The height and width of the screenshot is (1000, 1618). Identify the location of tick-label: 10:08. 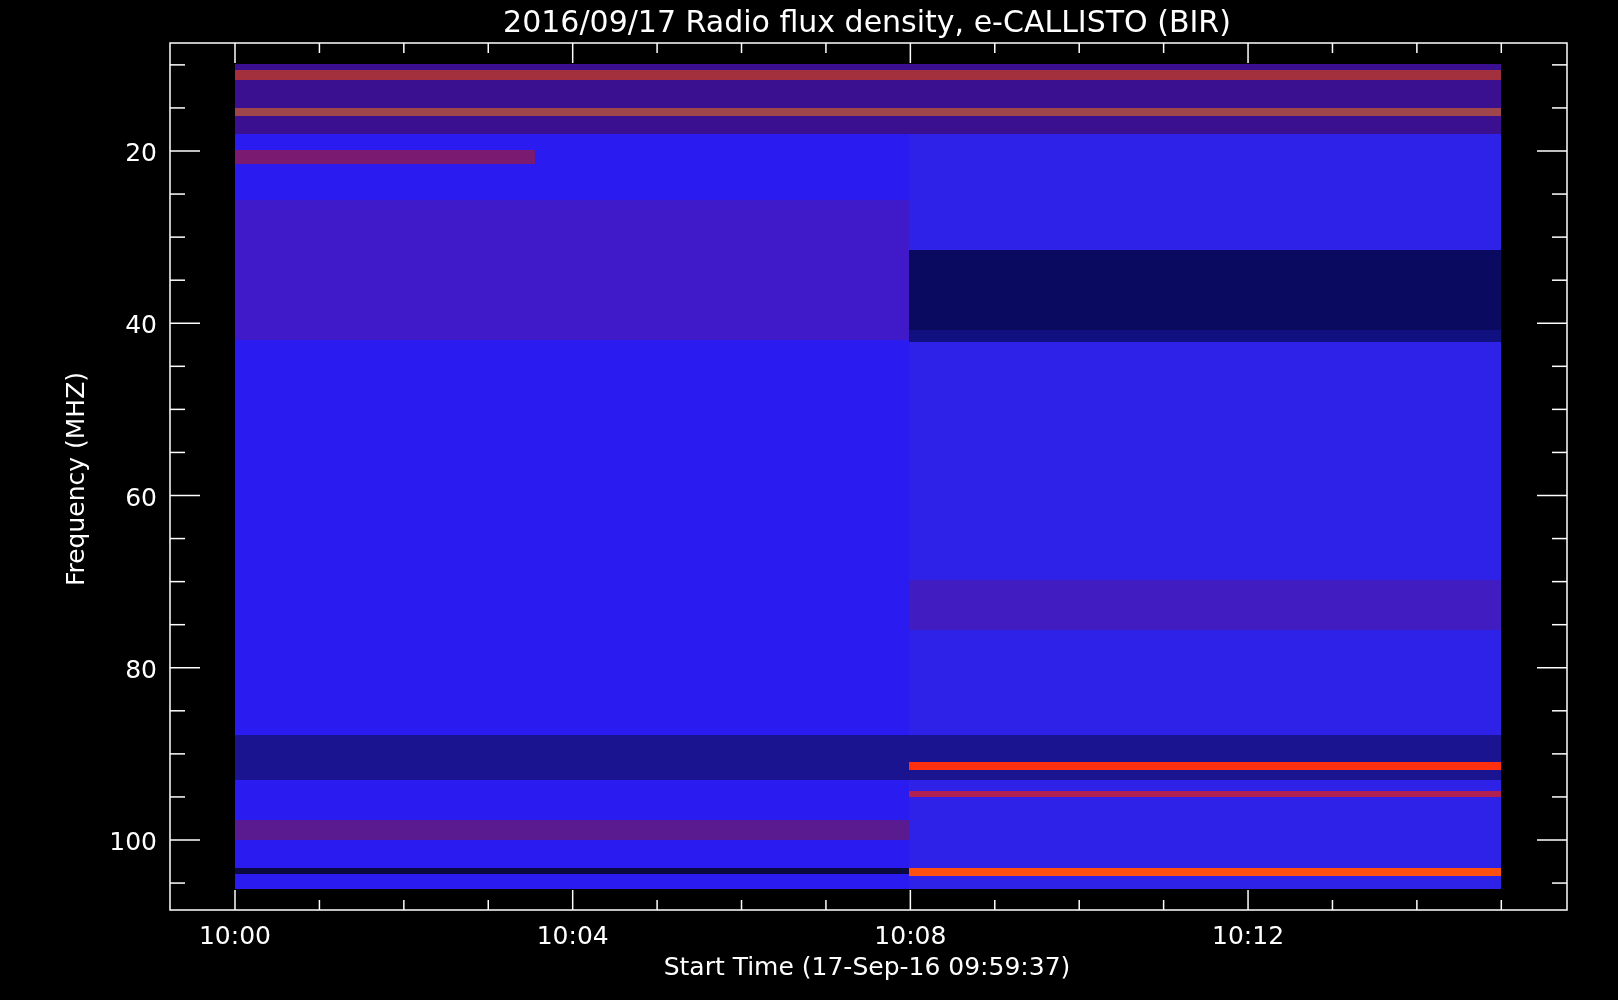
(910, 935).